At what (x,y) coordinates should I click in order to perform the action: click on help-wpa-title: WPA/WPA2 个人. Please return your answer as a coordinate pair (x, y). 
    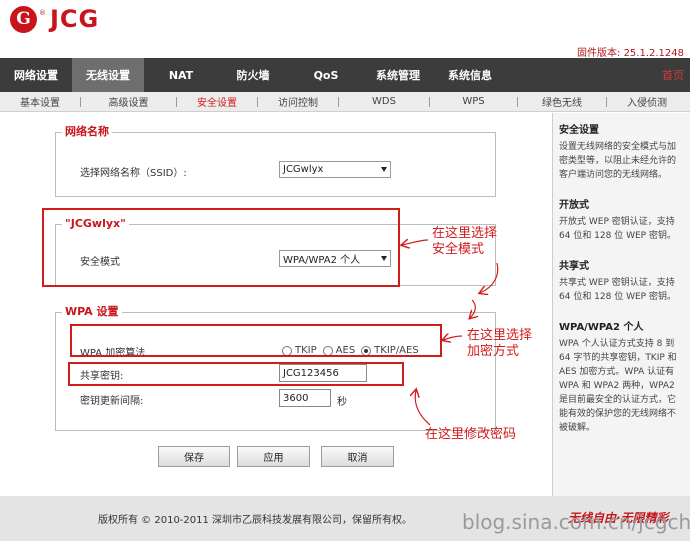
    Looking at the image, I should click on (601, 327).